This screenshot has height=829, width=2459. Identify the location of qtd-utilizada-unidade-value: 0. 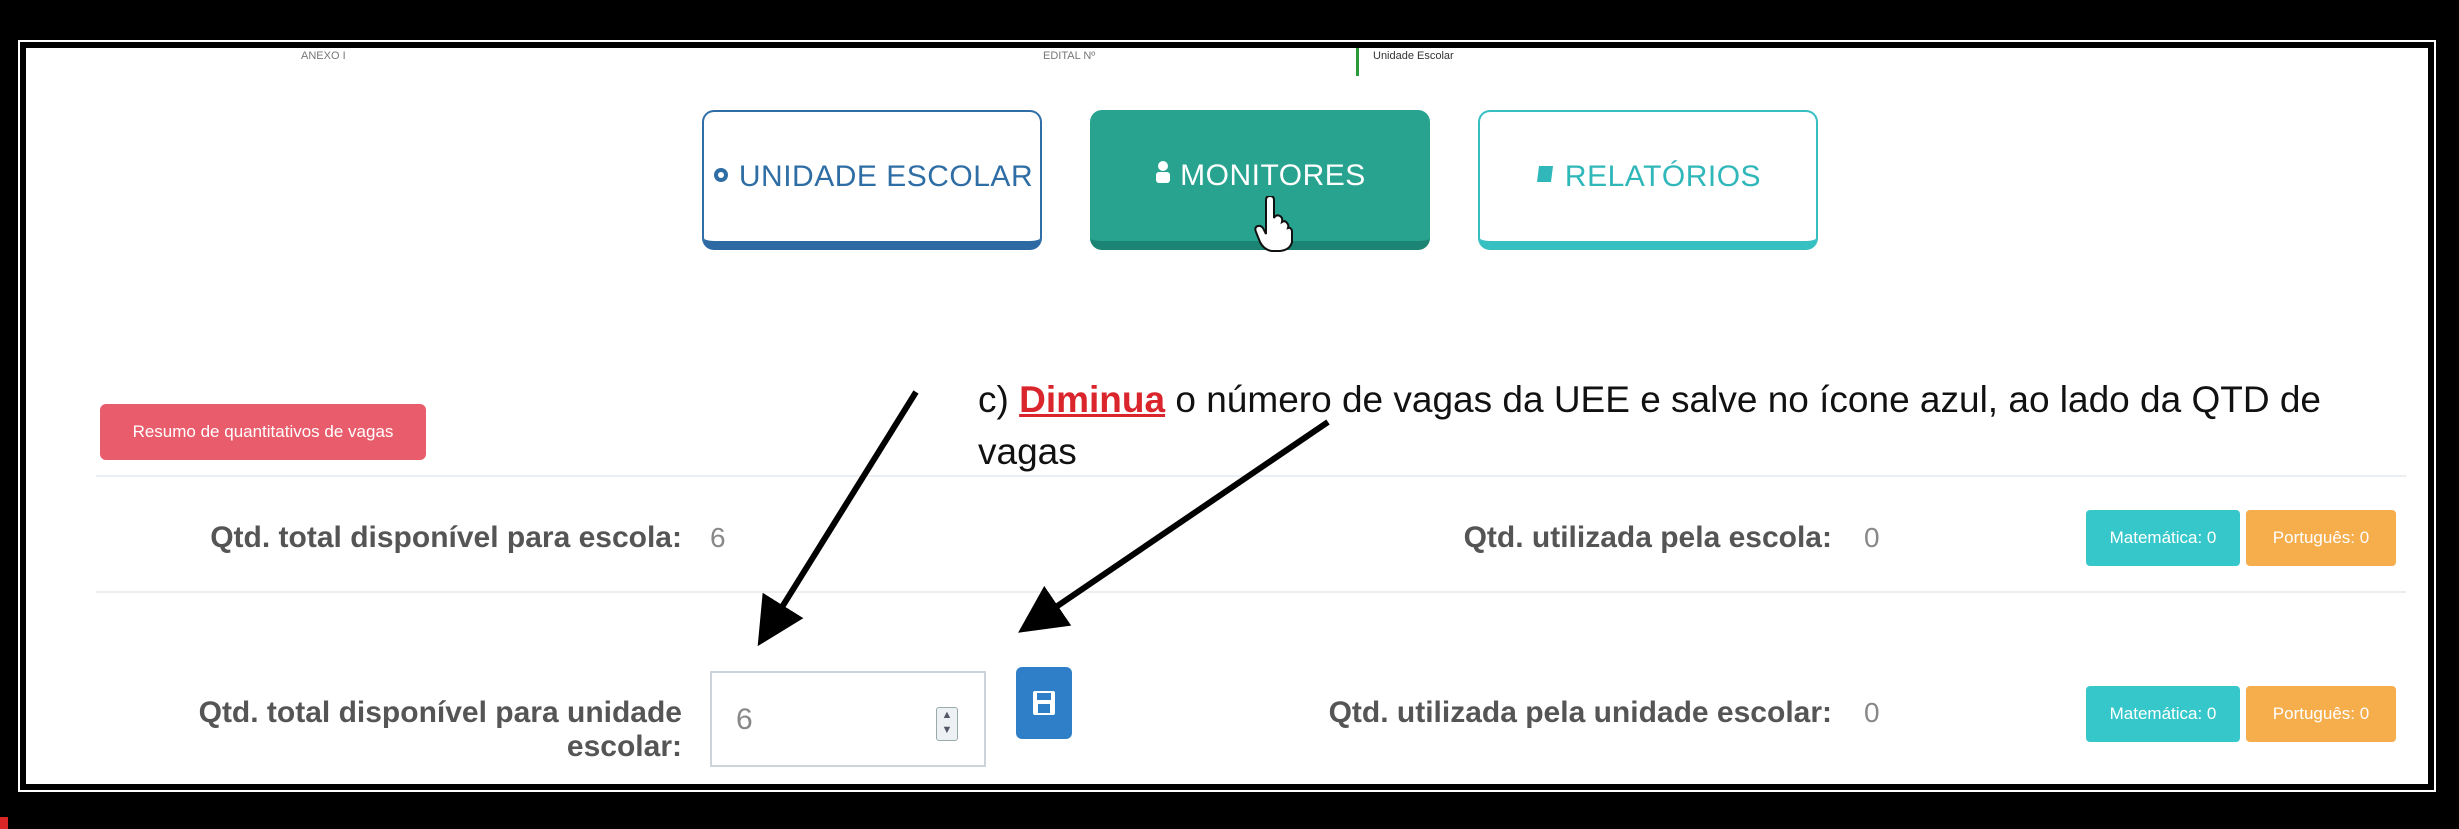
(1872, 712).